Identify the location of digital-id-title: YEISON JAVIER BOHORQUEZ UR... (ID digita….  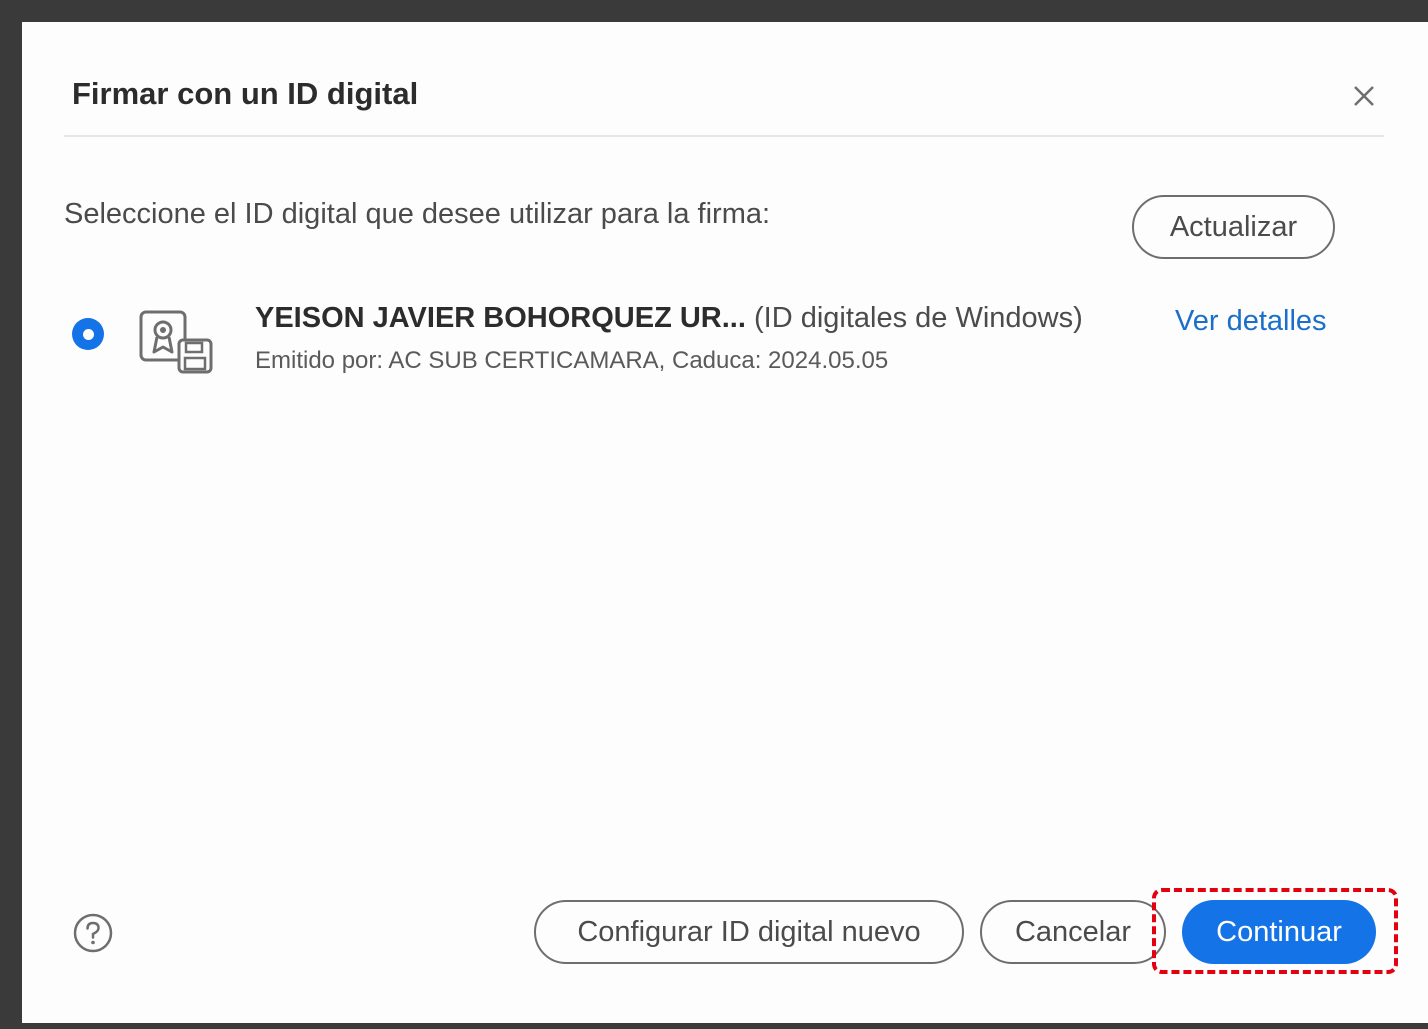
(669, 318).